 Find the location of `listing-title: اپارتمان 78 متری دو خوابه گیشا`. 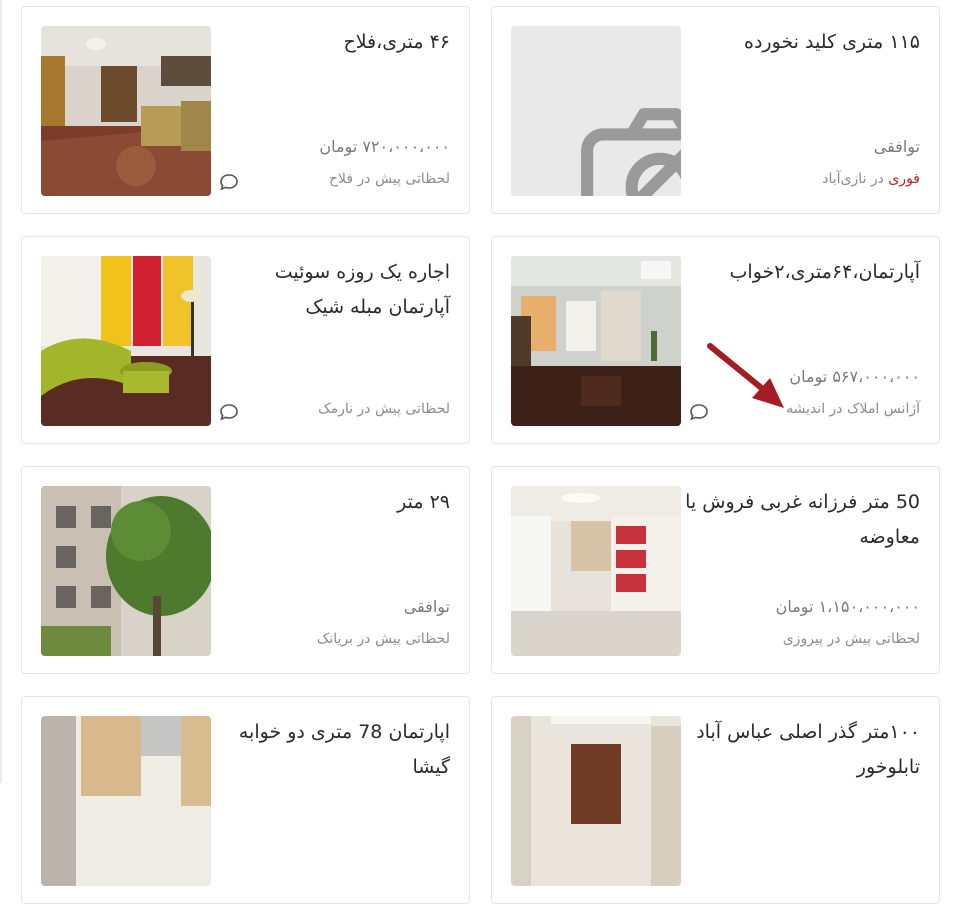

listing-title: اپارتمان 78 متری دو خوابه گیشا is located at coordinates (330, 750).